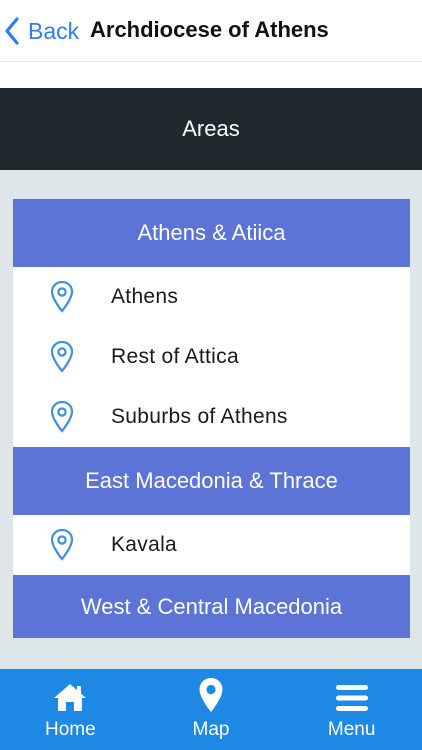  I want to click on tab-map: Map, so click(211, 709).